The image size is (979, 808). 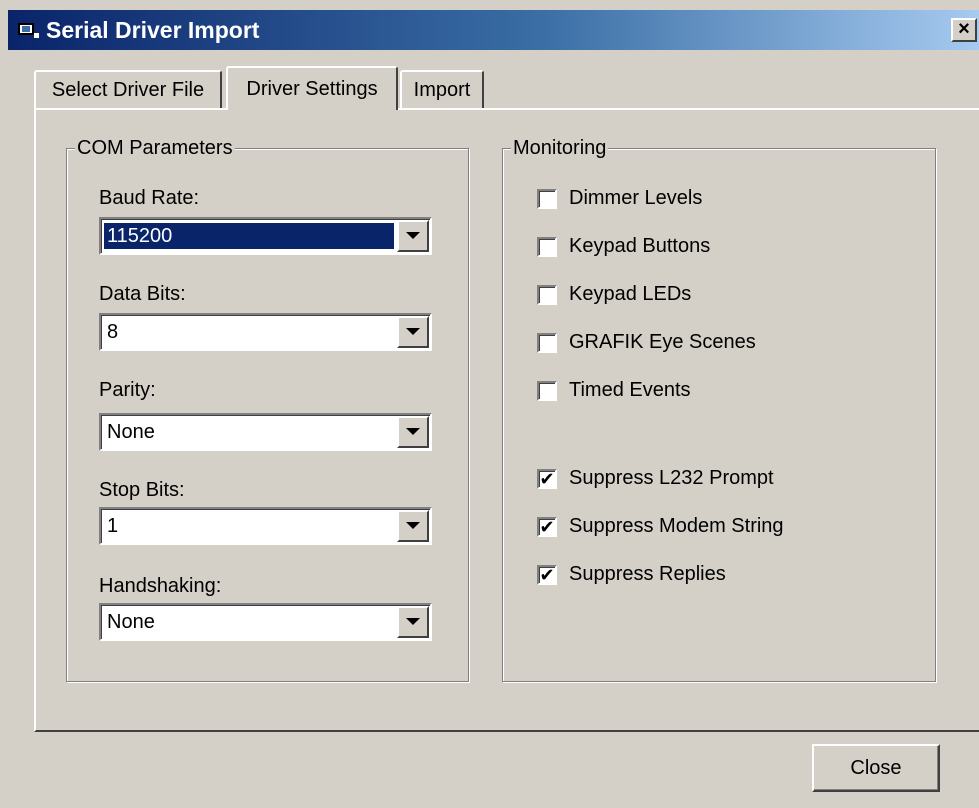 I want to click on keypad-buttons-label: Keypad Buttons, so click(x=640, y=246).